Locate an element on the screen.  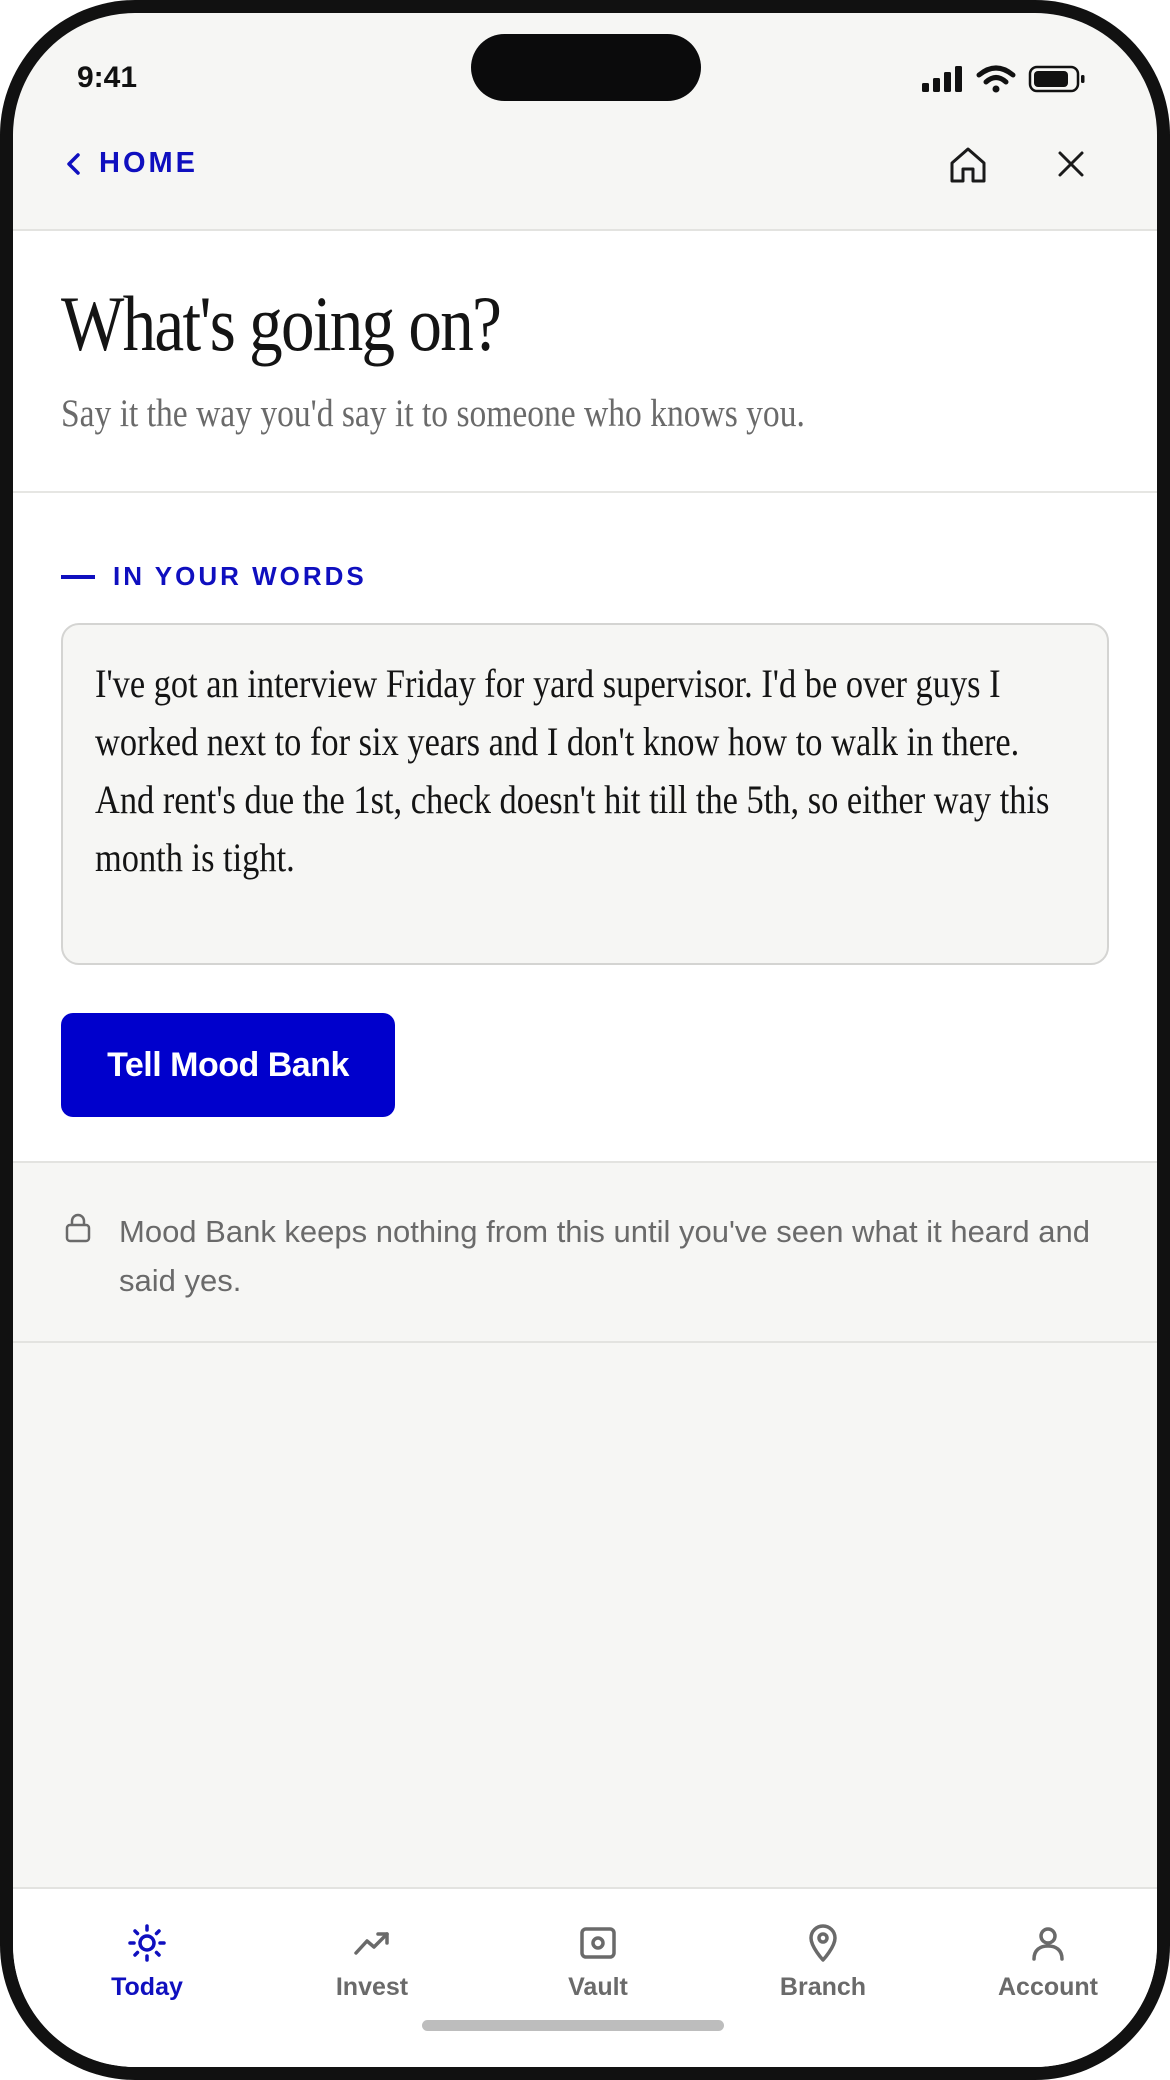
status-icons is located at coordinates (1004, 79).